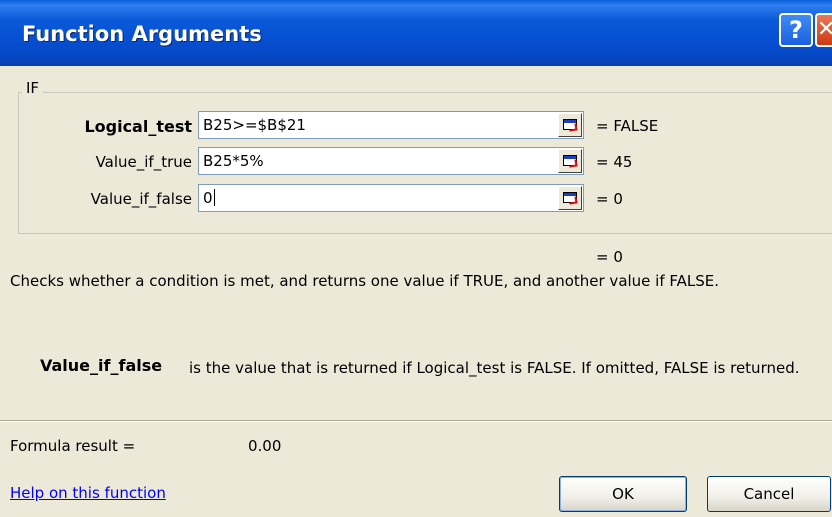 The width and height of the screenshot is (832, 517). I want to click on formula-result-label: Formula result =, so click(73, 446).